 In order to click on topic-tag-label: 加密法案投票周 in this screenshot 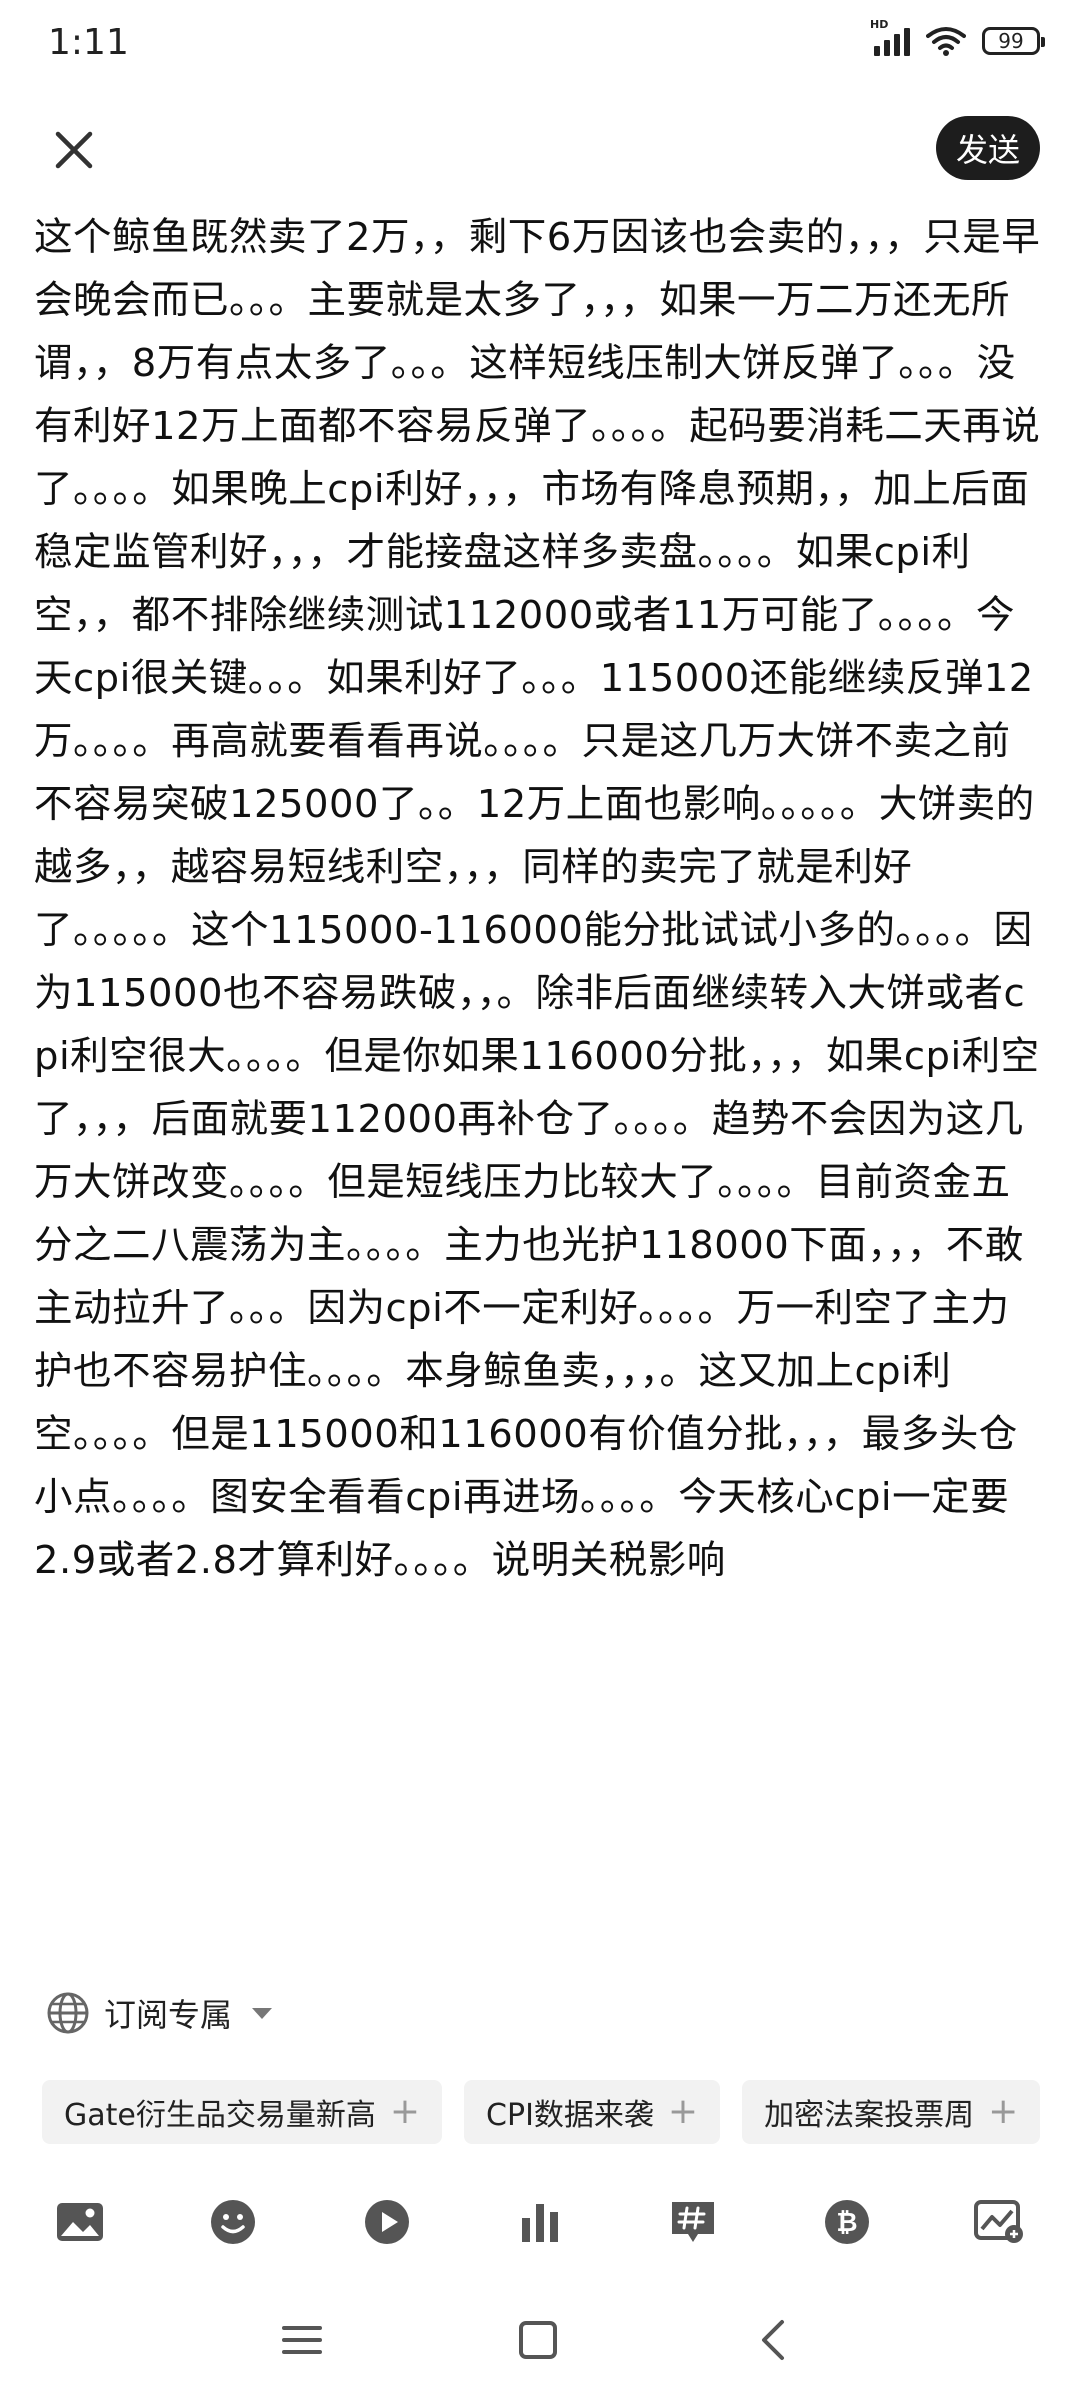, I will do `click(869, 2115)`.